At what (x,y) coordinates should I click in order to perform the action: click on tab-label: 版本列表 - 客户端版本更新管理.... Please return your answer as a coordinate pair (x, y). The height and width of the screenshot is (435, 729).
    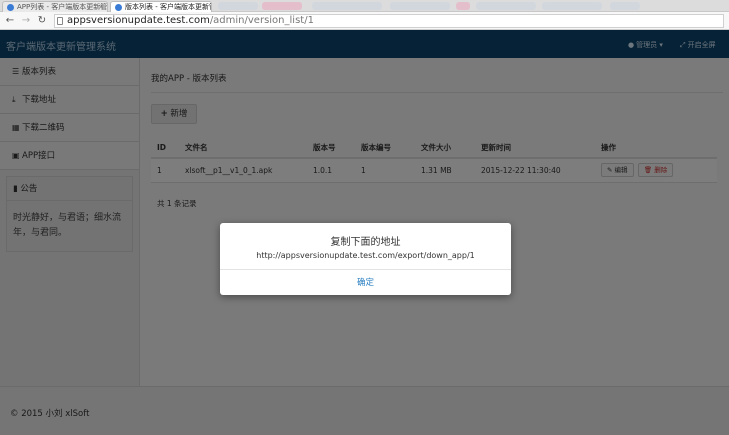
    Looking at the image, I should click on (168, 7).